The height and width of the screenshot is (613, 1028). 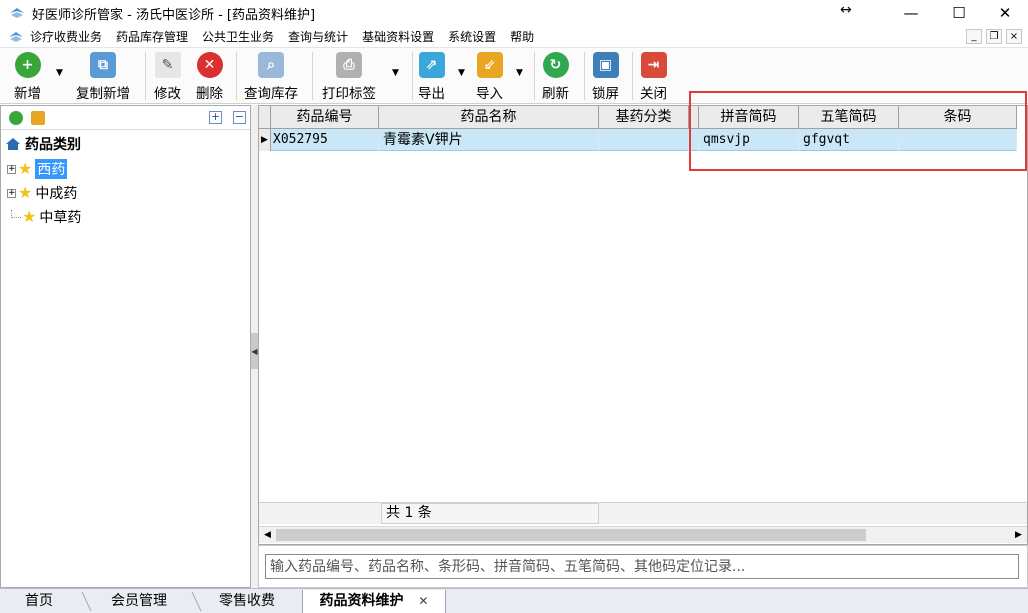 What do you see at coordinates (325, 117) in the screenshot?
I see `column-header-drug-code: 药品编号` at bounding box center [325, 117].